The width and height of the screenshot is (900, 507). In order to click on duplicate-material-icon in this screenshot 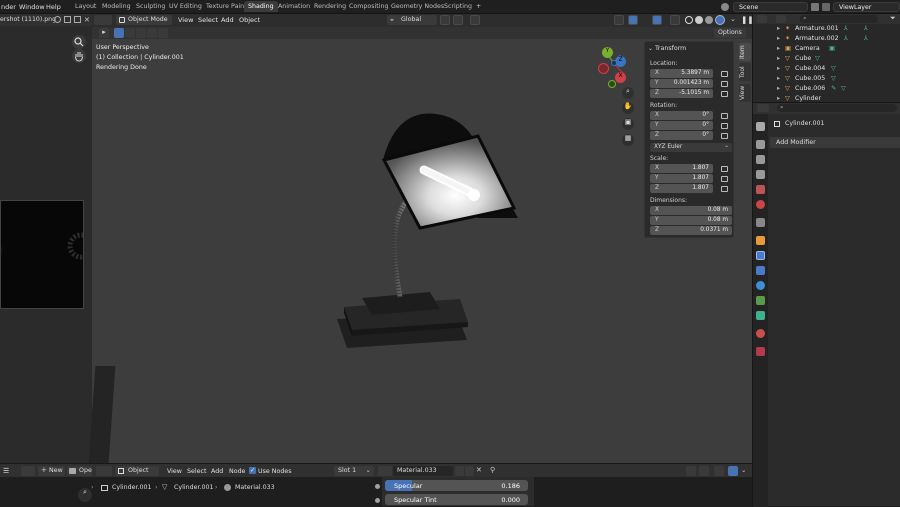, I will do `click(469, 471)`.